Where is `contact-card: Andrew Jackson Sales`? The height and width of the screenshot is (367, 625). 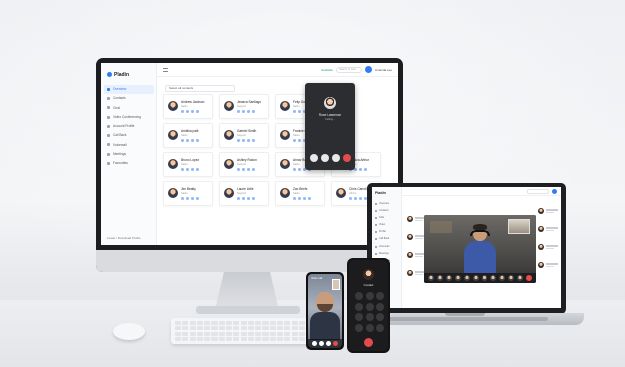
contact-card: Andrew Jackson Sales is located at coordinates (188, 106).